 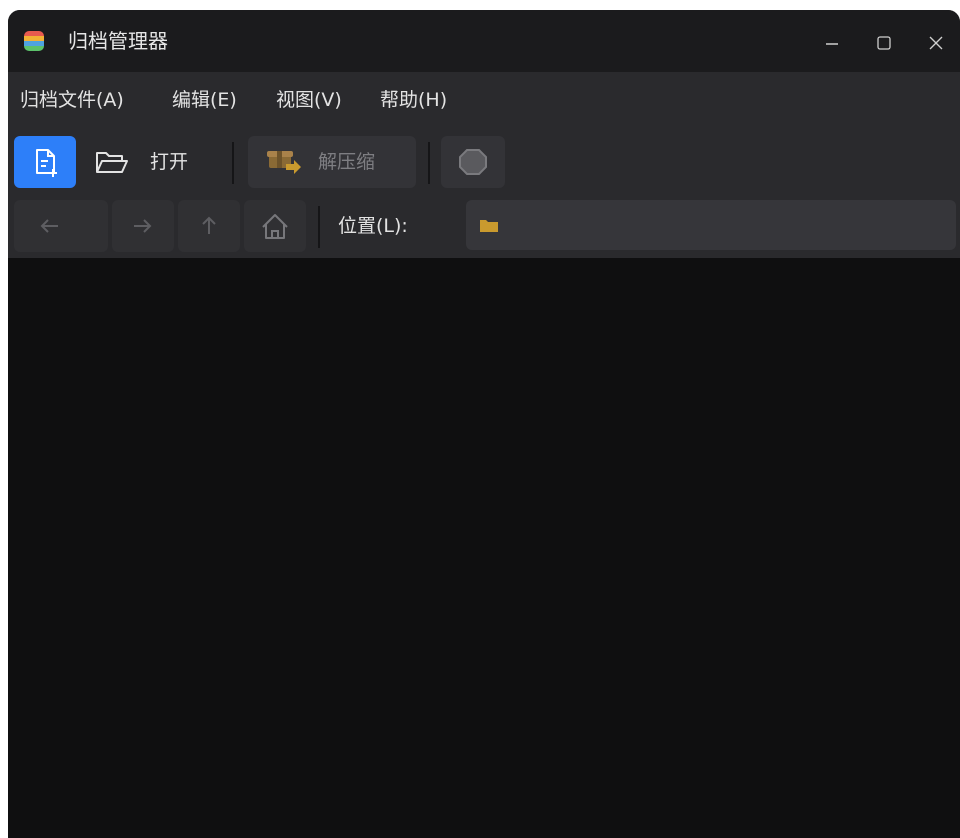 I want to click on open-button: 打开, so click(x=150, y=162).